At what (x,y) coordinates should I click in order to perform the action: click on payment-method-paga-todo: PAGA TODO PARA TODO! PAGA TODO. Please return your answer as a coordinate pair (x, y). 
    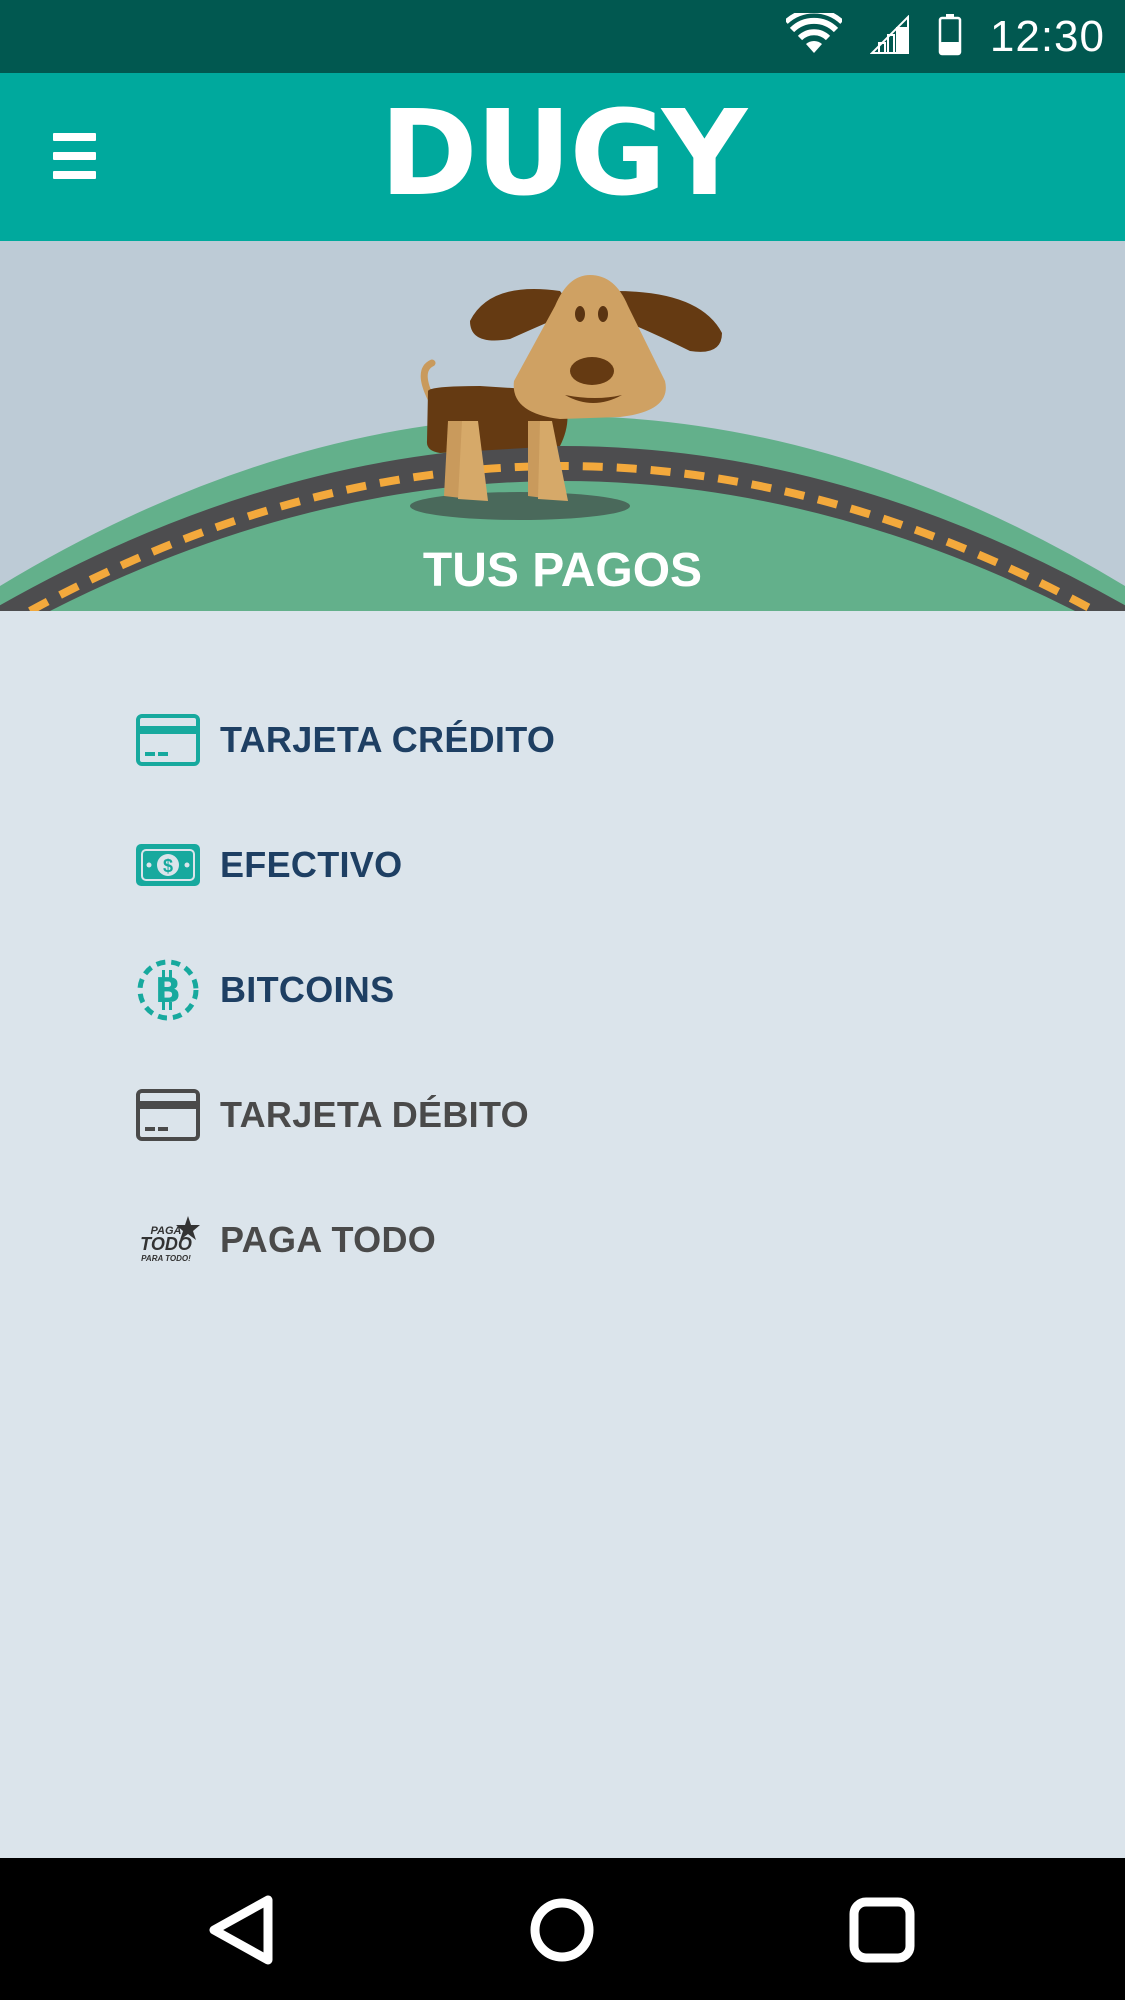
    Looking at the image, I should click on (536, 1240).